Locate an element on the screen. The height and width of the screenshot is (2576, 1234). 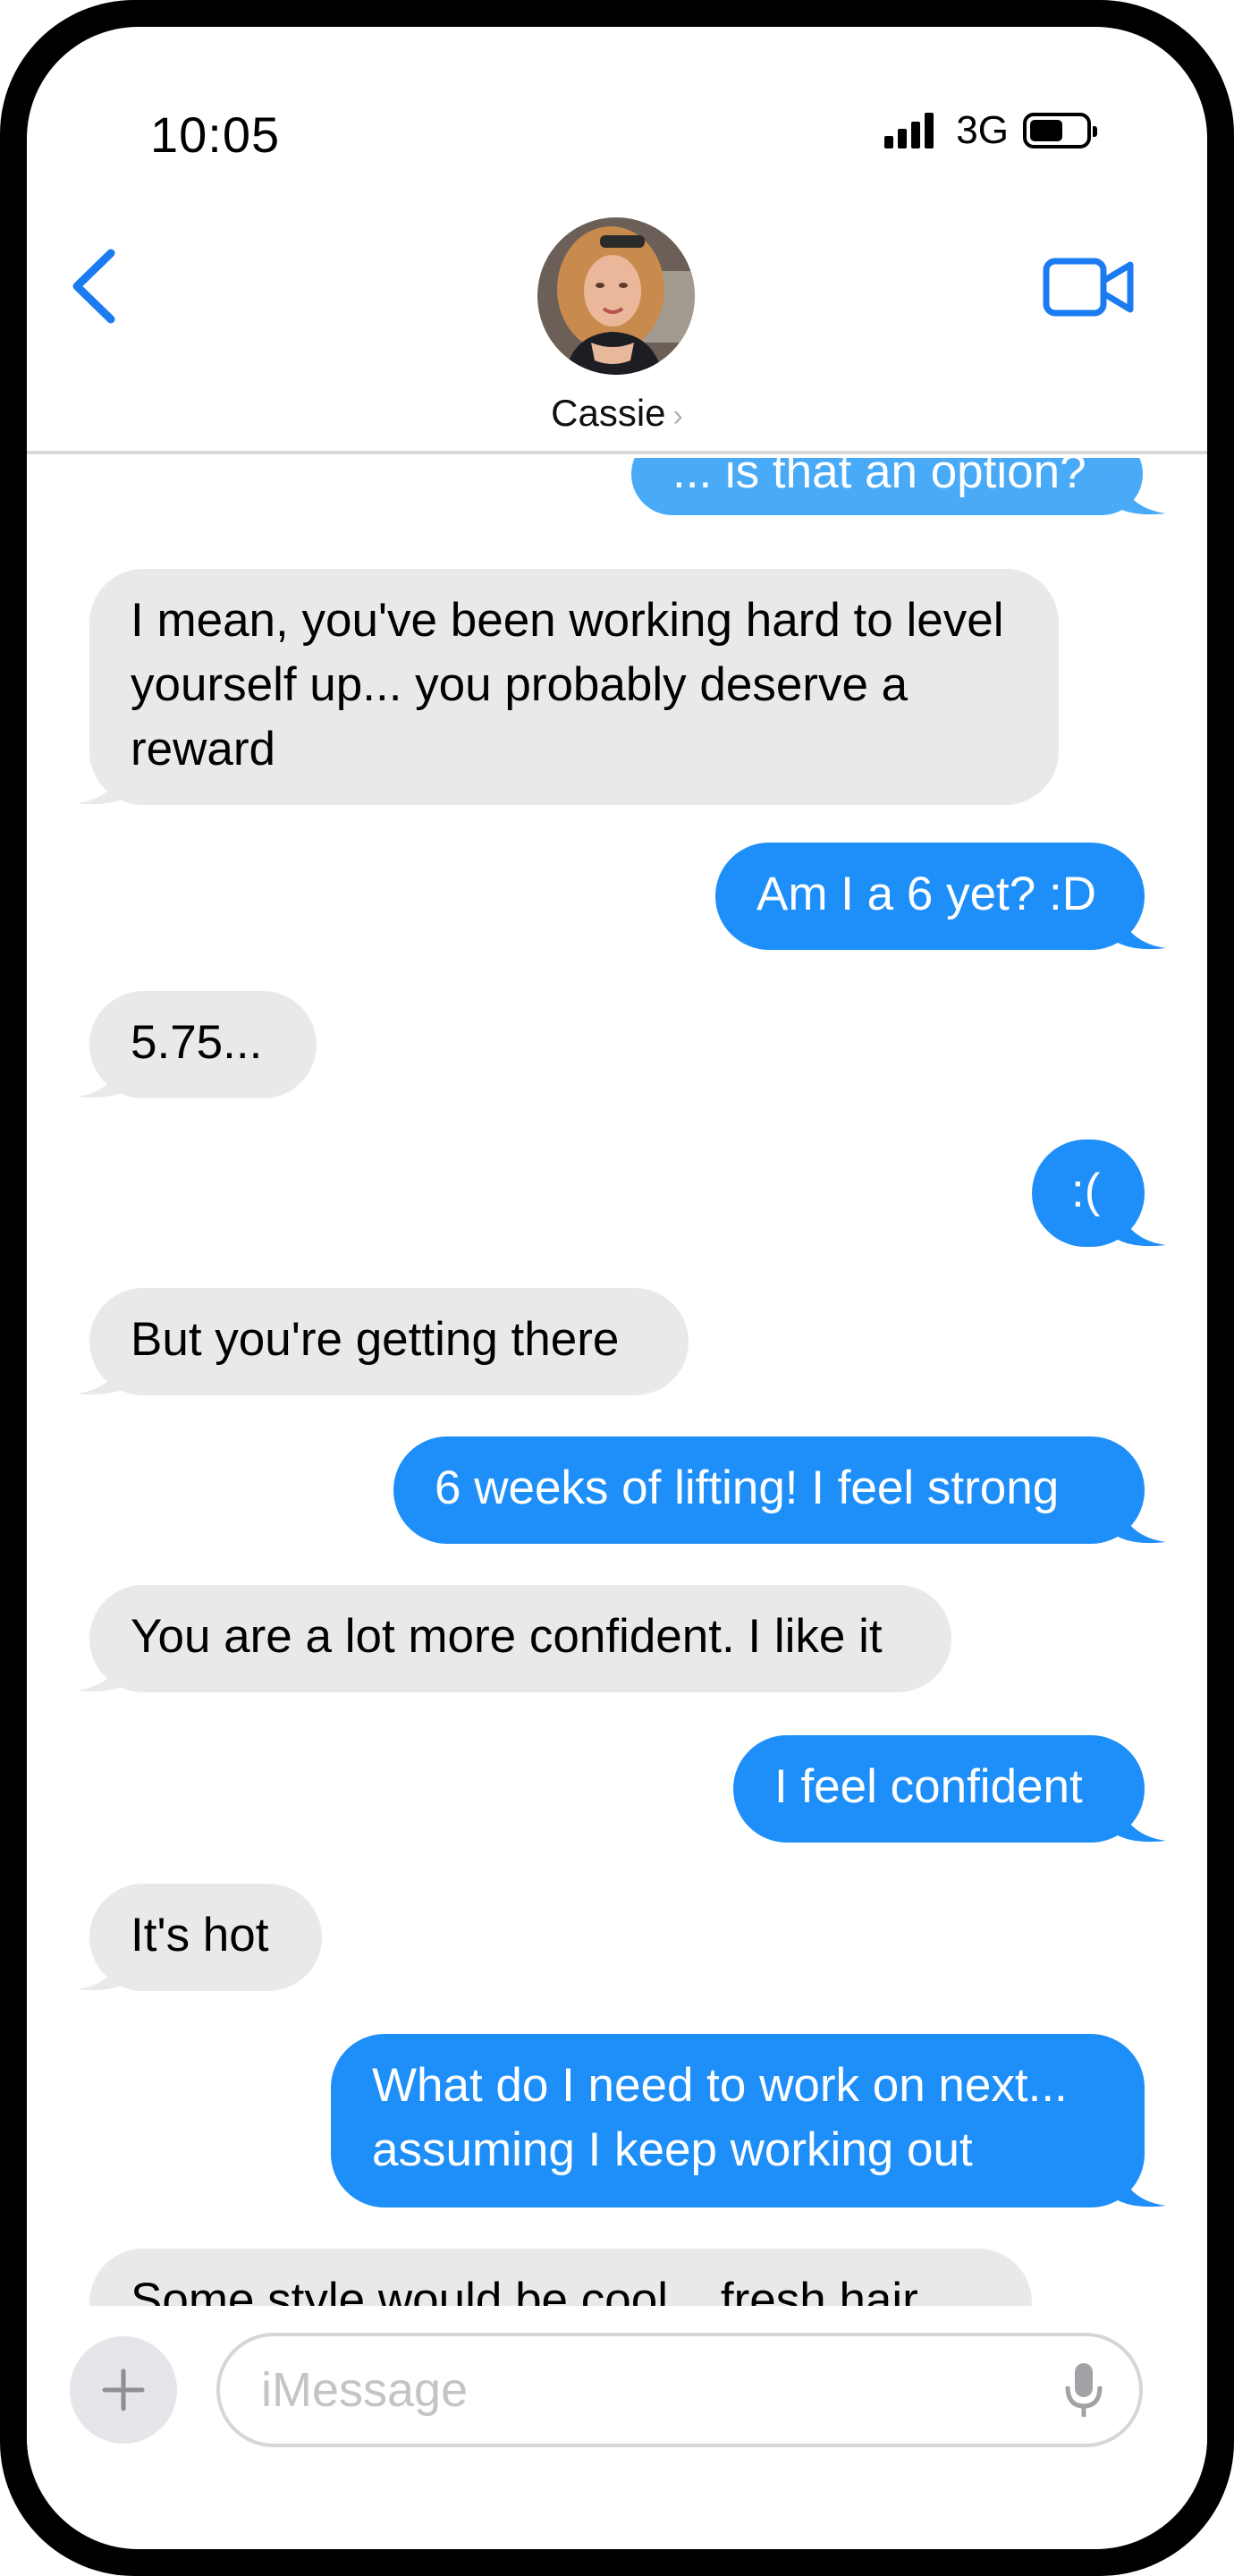
message-bubble-outgoing: I feel confident is located at coordinates (939, 1789).